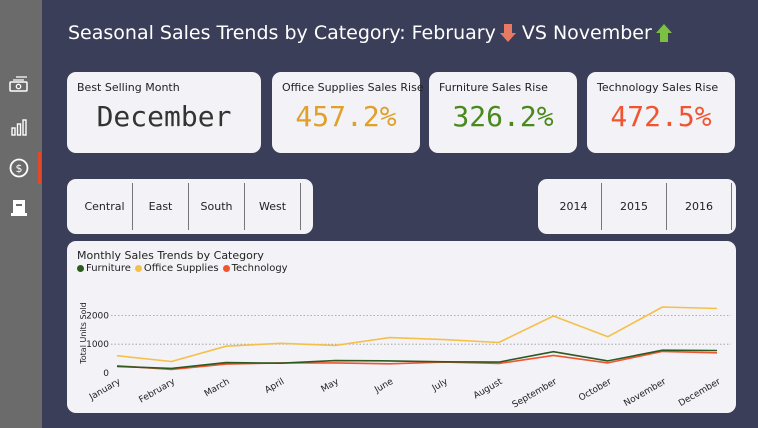  I want to click on kpi-value: December, so click(164, 116).